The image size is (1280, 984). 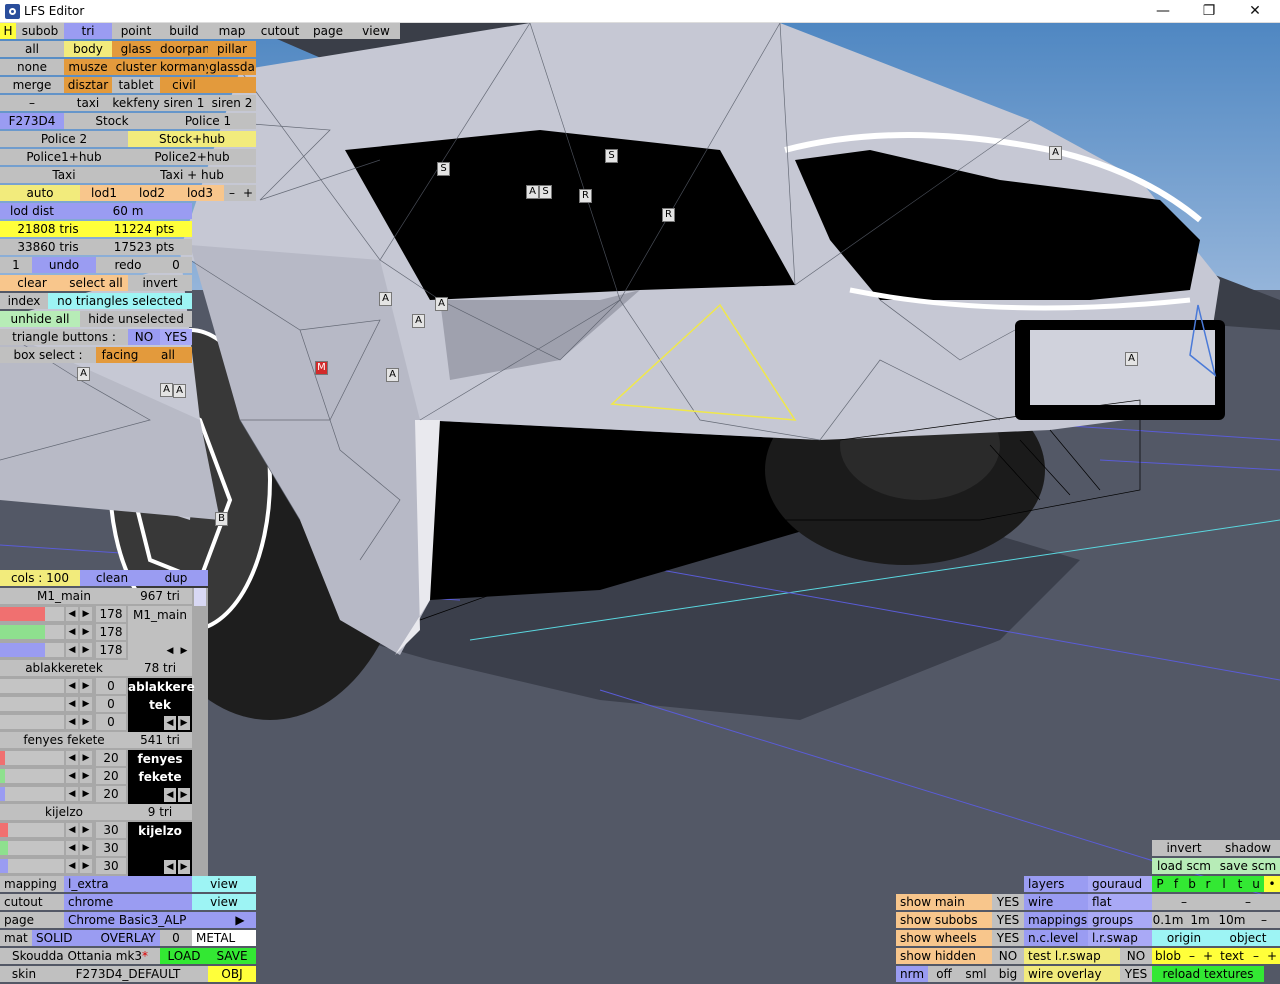 What do you see at coordinates (1248, 902) in the screenshot?
I see `dash-button-2: –` at bounding box center [1248, 902].